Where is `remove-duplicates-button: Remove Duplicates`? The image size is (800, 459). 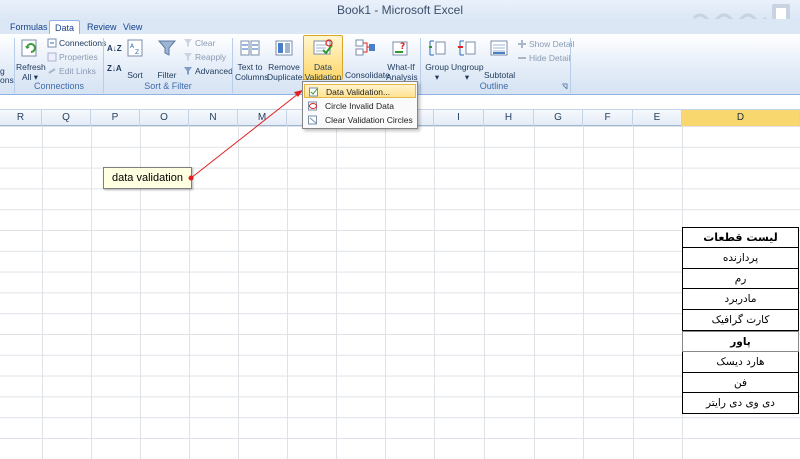 remove-duplicates-button: Remove Duplicates is located at coordinates (287, 59).